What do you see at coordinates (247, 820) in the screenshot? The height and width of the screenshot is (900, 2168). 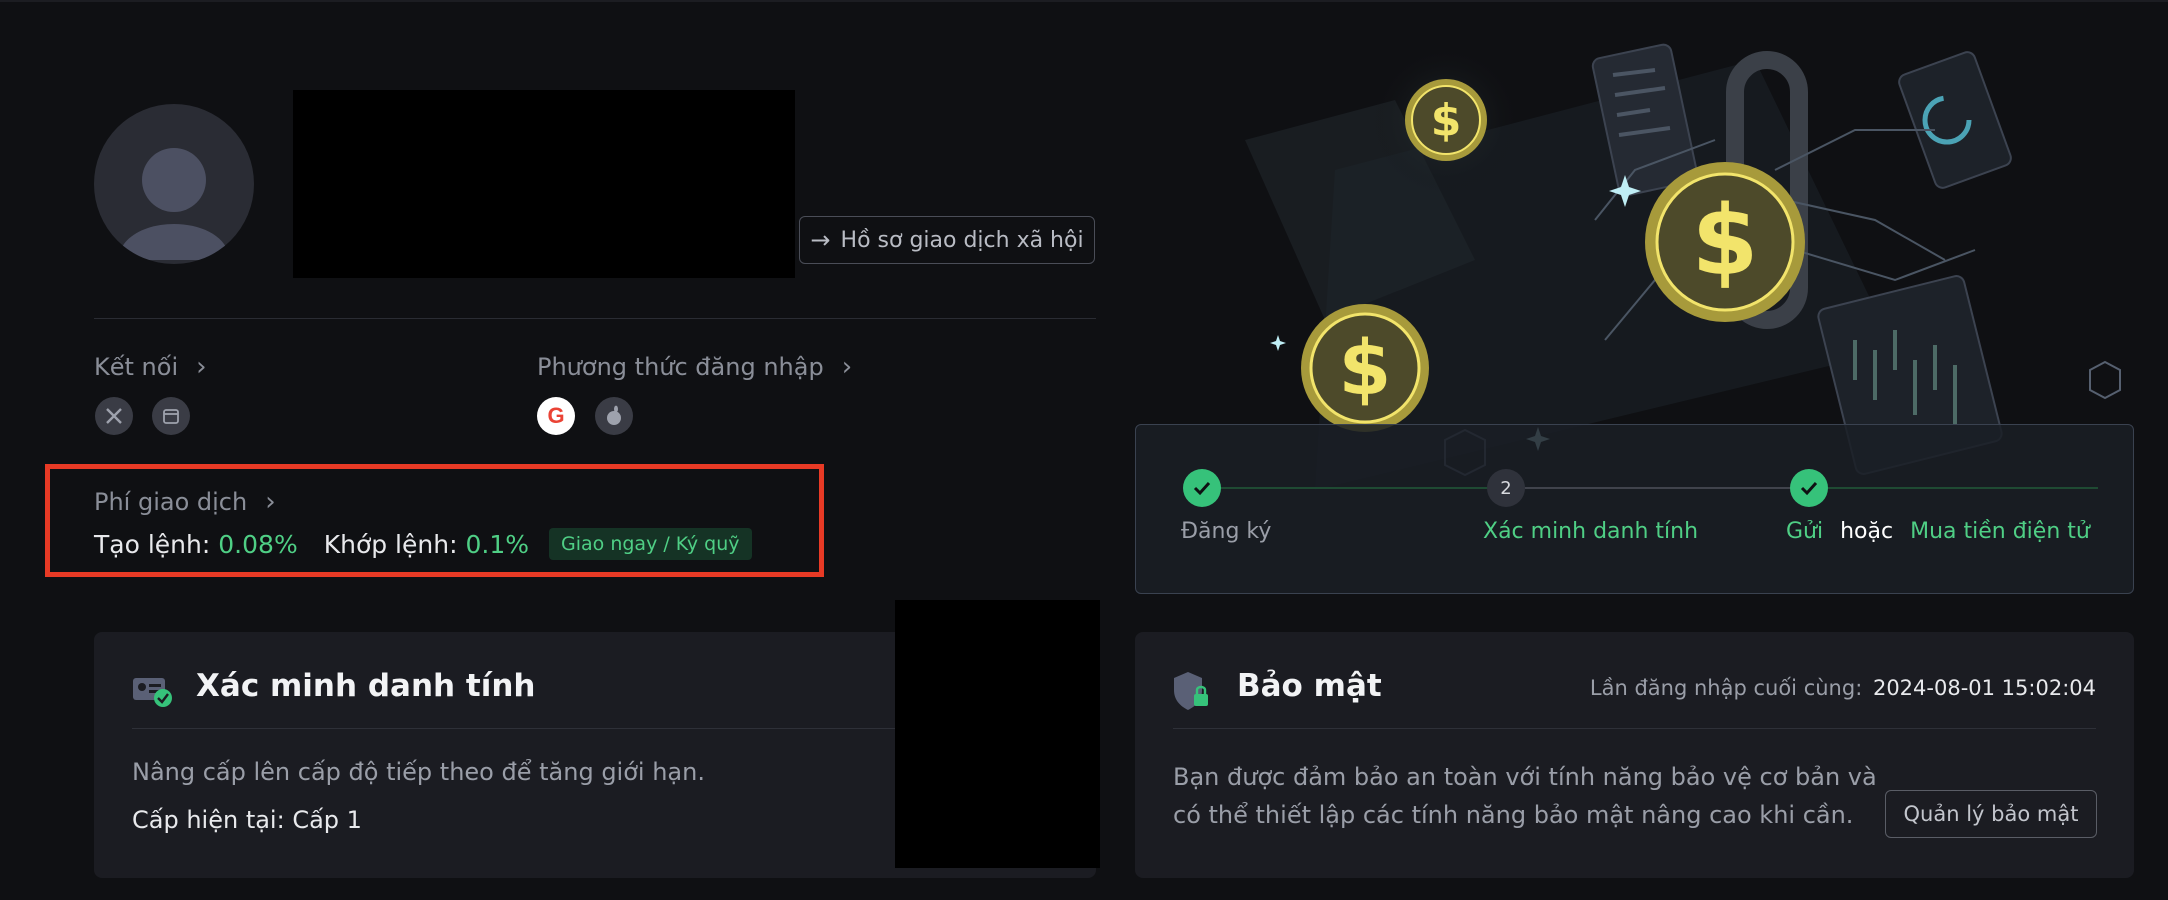 I see `current-level-text: Cấp hiện tại: Cấp 1` at bounding box center [247, 820].